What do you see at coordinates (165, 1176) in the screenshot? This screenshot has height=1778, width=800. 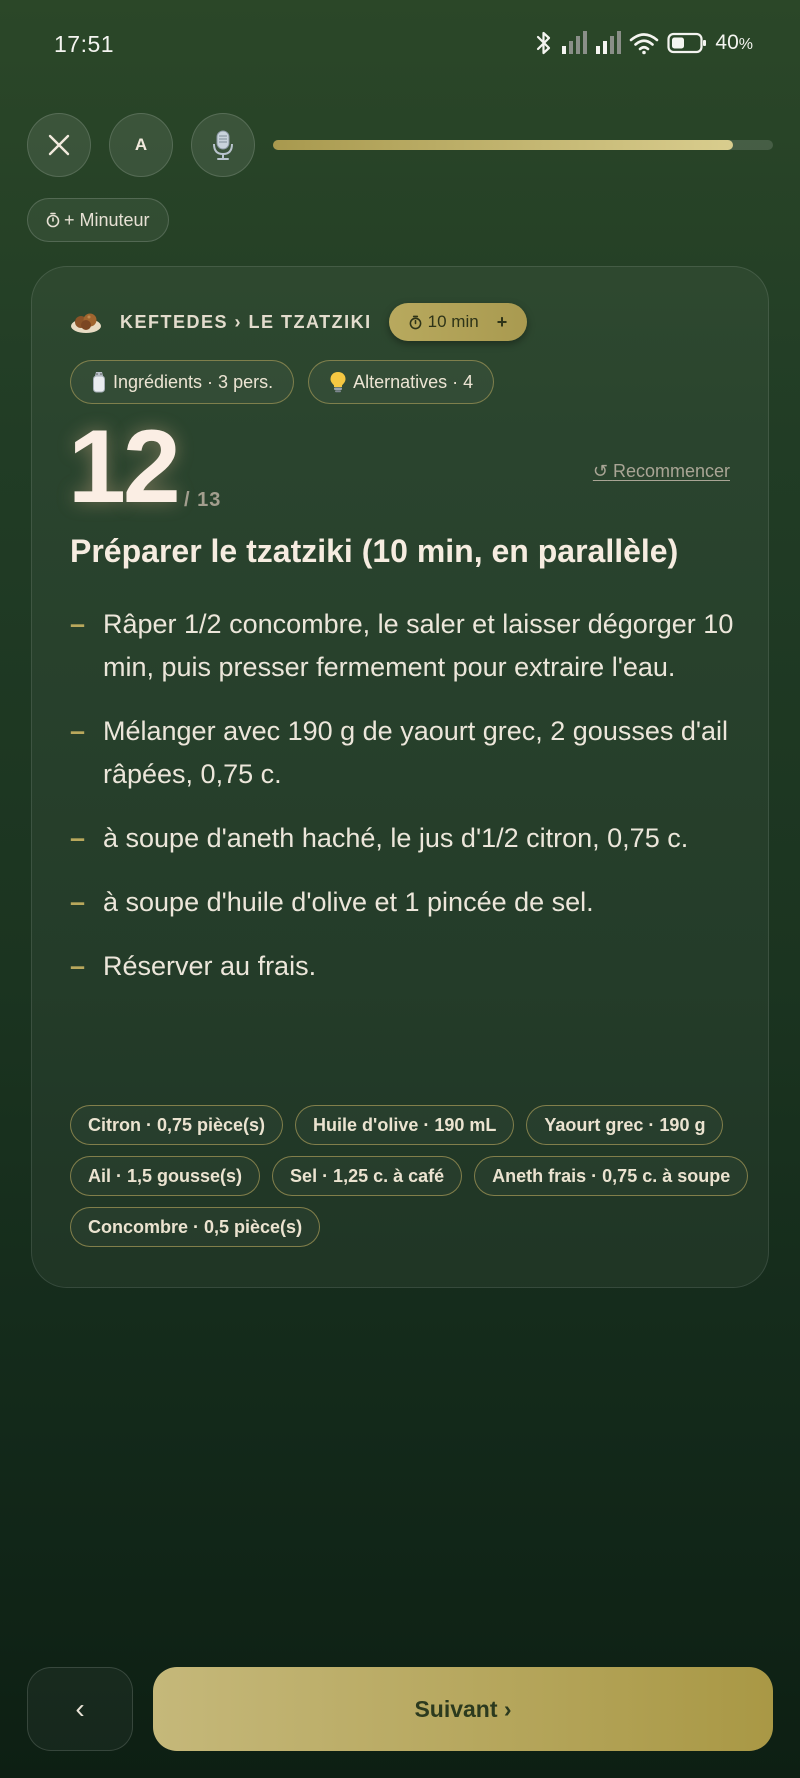 I see `ingredient-tag: Ail · 1,5 gousse(s)` at bounding box center [165, 1176].